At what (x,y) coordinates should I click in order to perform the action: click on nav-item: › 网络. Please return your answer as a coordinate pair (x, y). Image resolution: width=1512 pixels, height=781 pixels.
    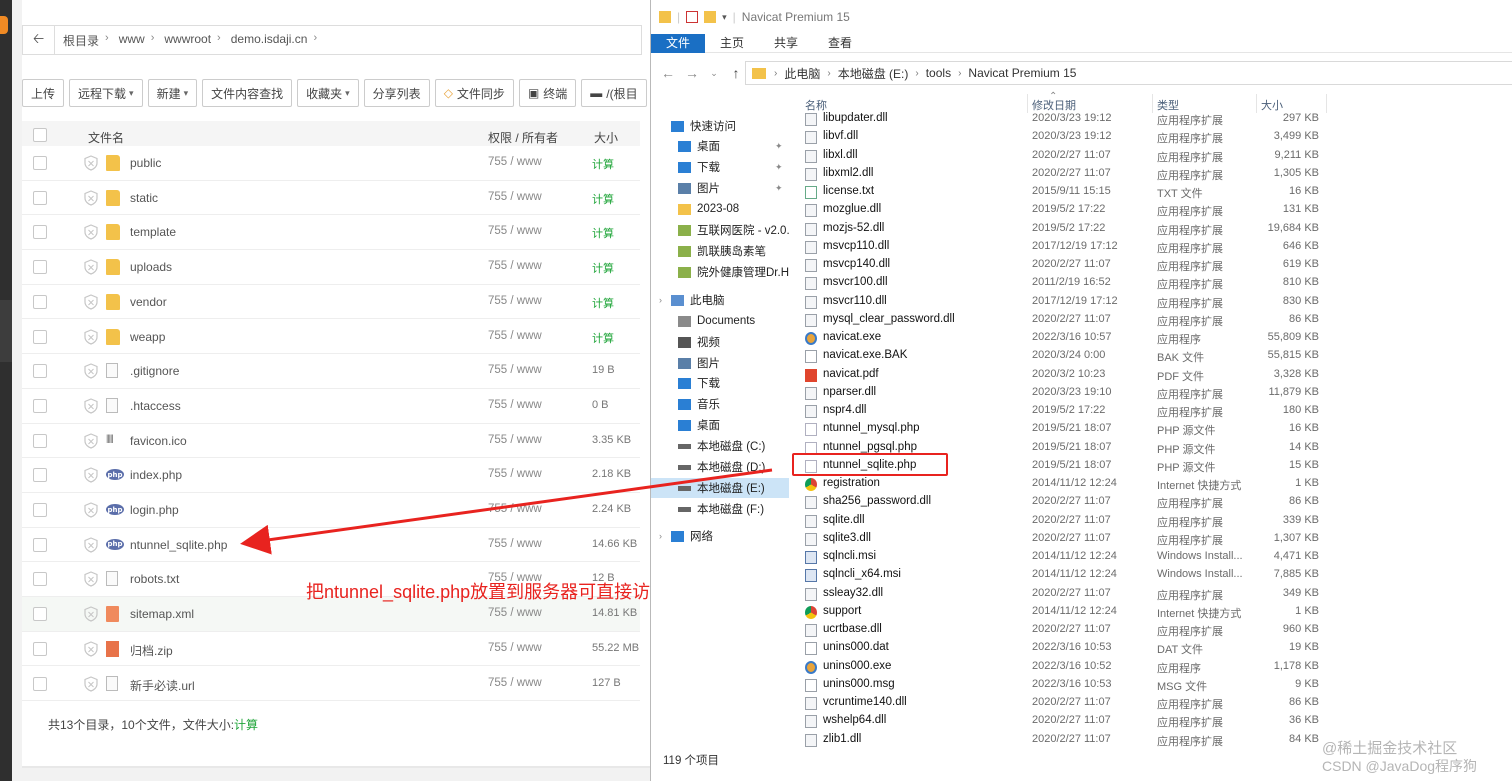
    Looking at the image, I should click on (720, 536).